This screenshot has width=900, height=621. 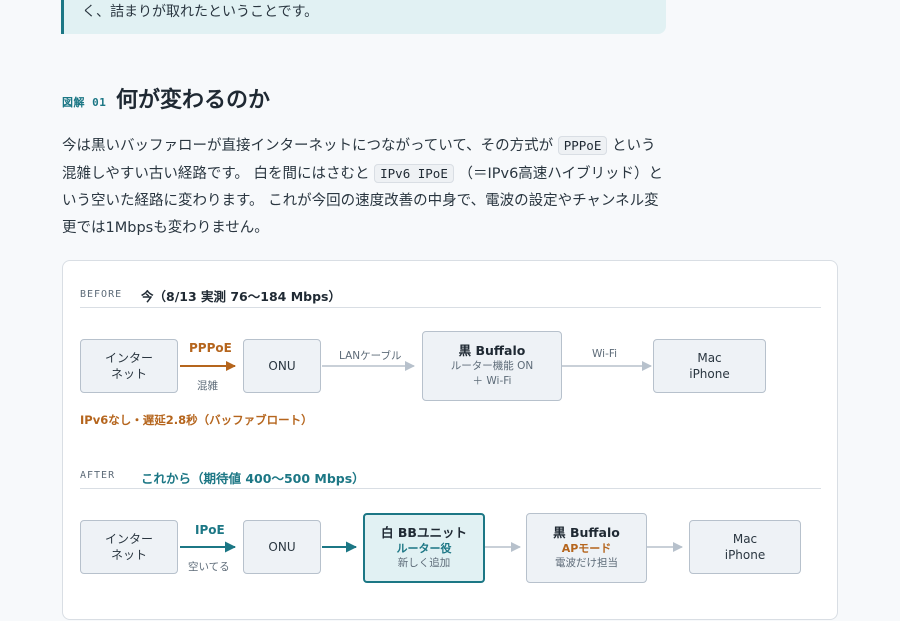 What do you see at coordinates (241, 296) in the screenshot?
I see `before-title: 今（8/13 実測 76〜184 Mbps）` at bounding box center [241, 296].